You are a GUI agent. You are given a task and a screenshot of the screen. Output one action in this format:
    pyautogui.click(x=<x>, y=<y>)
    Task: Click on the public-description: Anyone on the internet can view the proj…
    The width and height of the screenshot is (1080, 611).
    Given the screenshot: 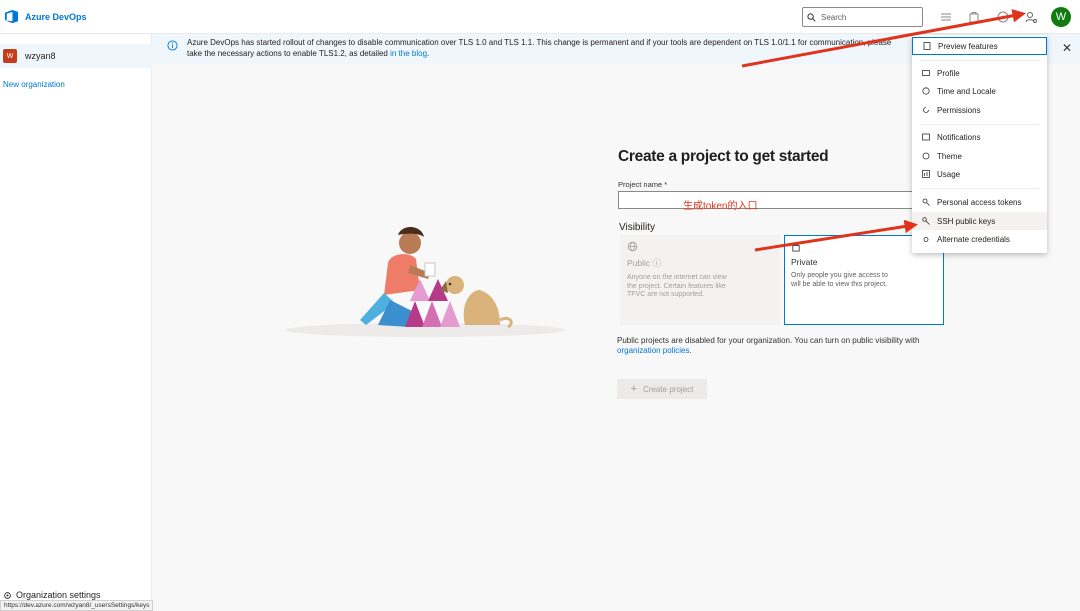 What is the action you would take?
    pyautogui.click(x=677, y=286)
    